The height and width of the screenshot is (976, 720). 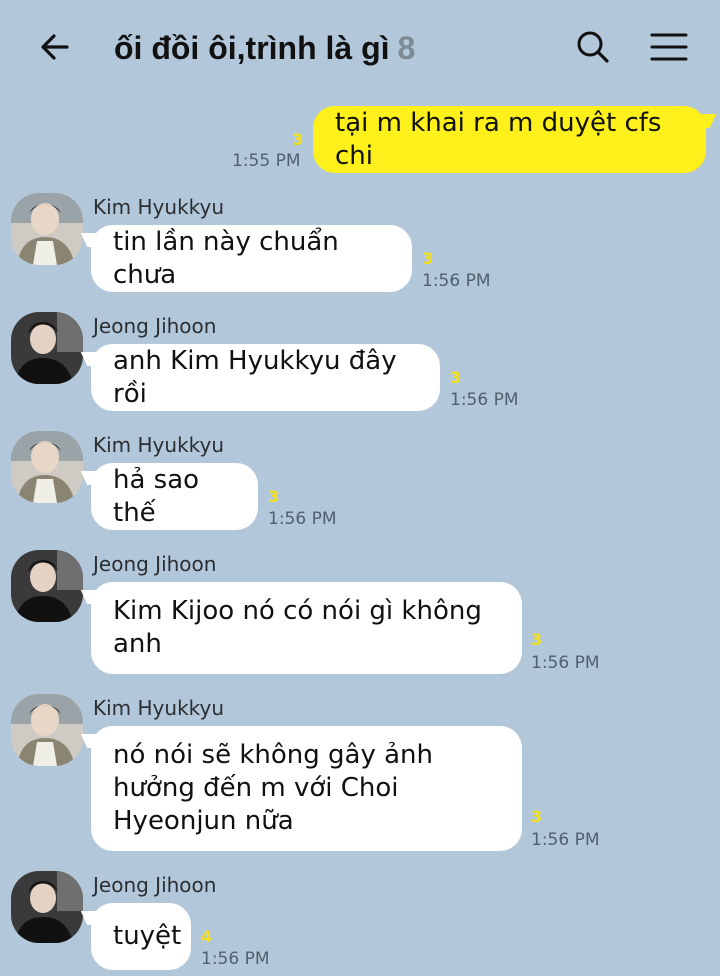 I want to click on chat-title: ối đồi ôi,trình là gì 8, so click(x=264, y=48).